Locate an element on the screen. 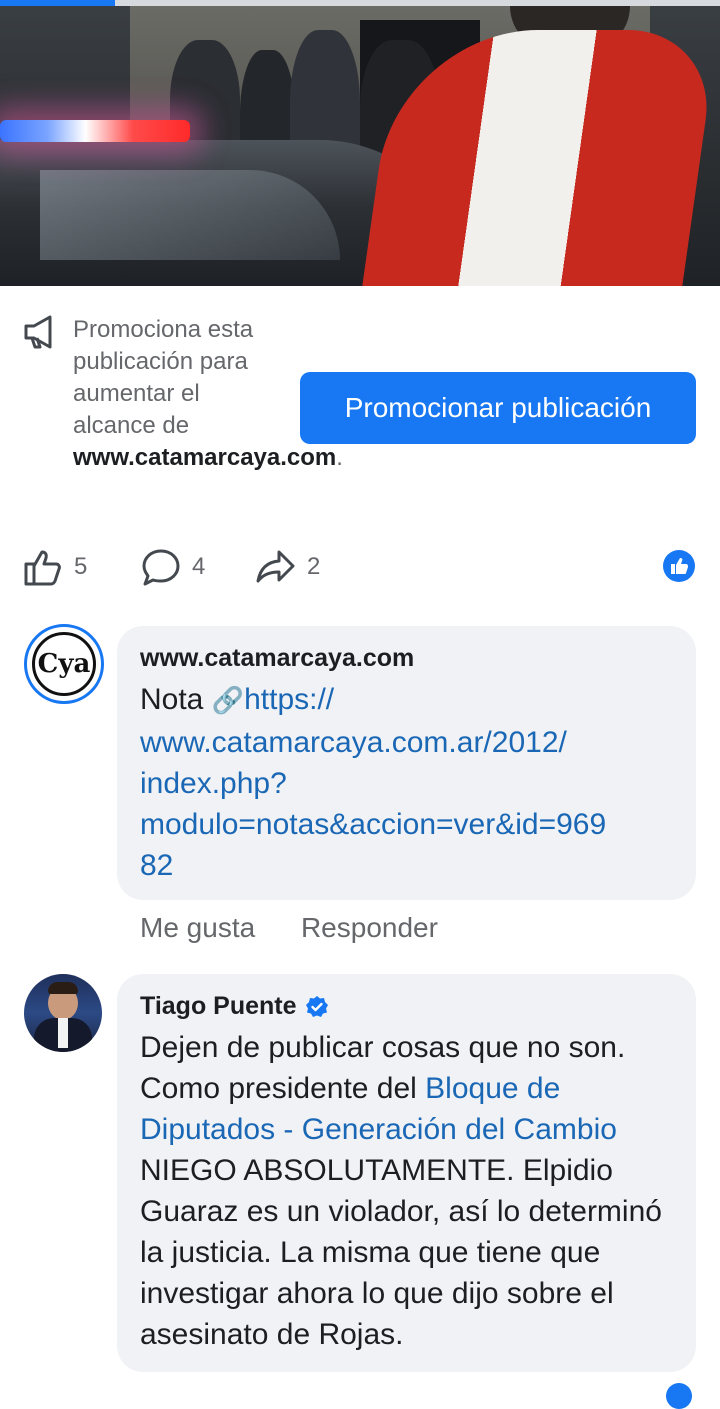  like-action: 5 is located at coordinates (54, 567).